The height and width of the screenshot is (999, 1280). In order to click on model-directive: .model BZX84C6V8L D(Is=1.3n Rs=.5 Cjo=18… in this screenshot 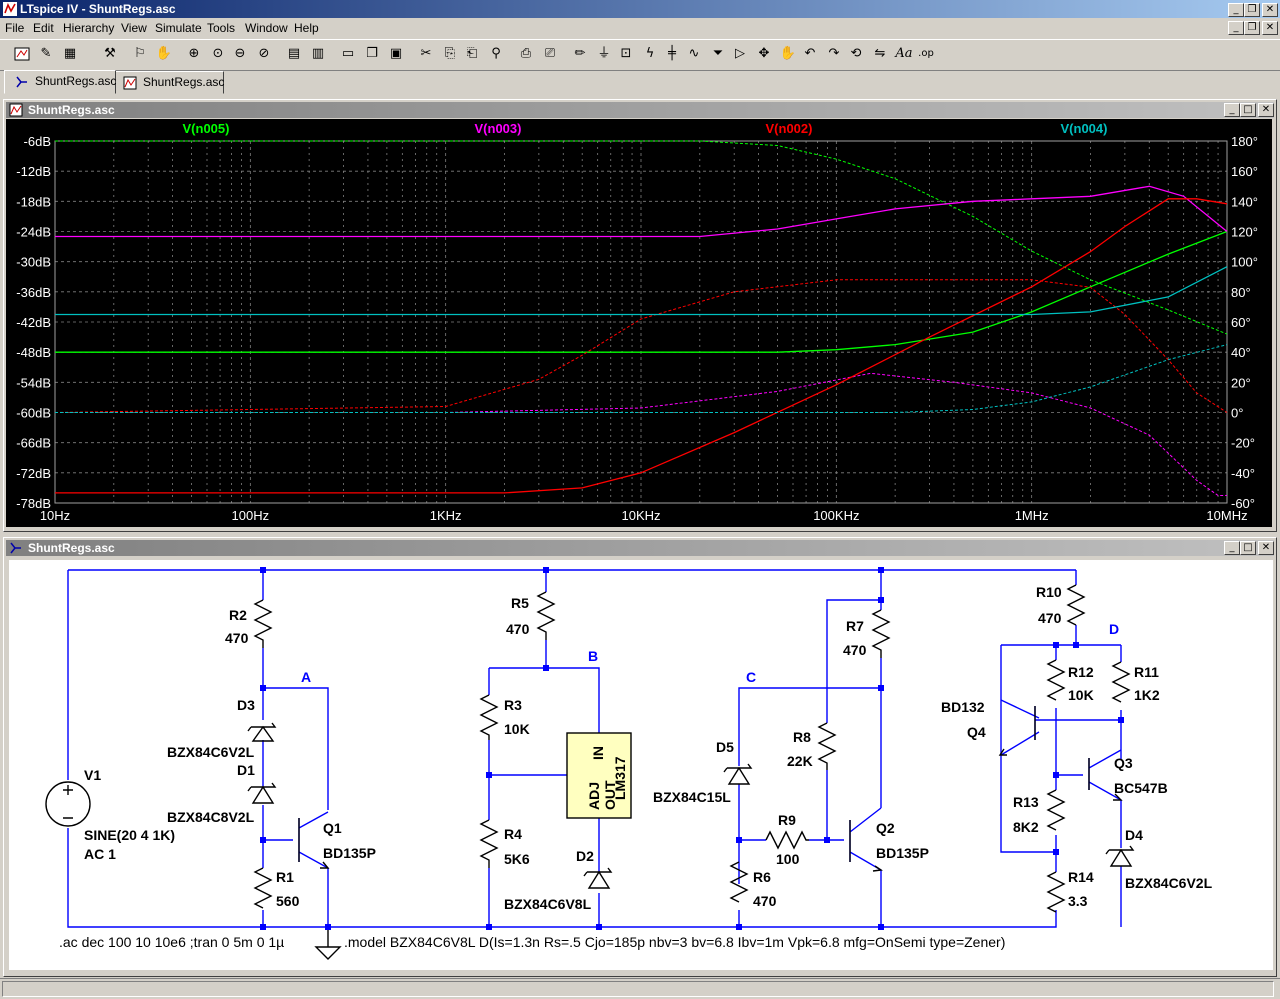, I will do `click(674, 942)`.